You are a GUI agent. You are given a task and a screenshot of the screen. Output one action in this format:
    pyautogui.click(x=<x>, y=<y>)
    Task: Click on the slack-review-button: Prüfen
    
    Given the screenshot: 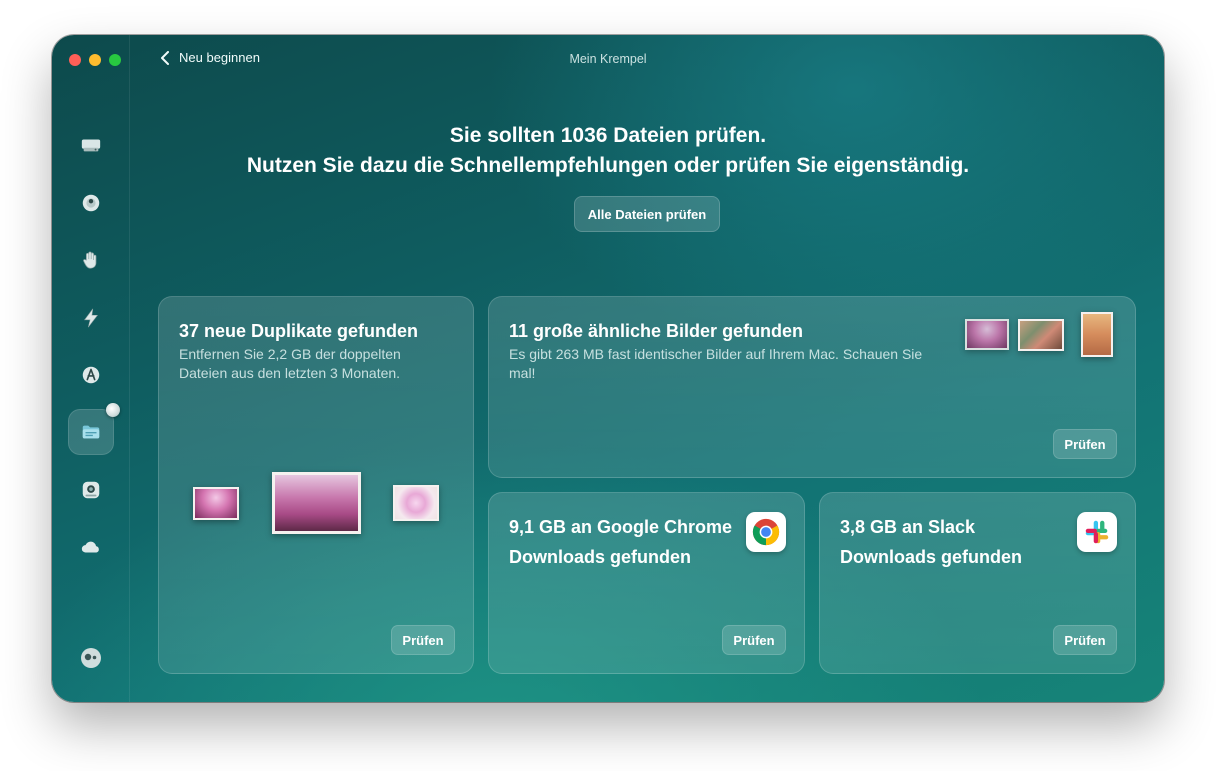 What is the action you would take?
    pyautogui.click(x=1085, y=640)
    